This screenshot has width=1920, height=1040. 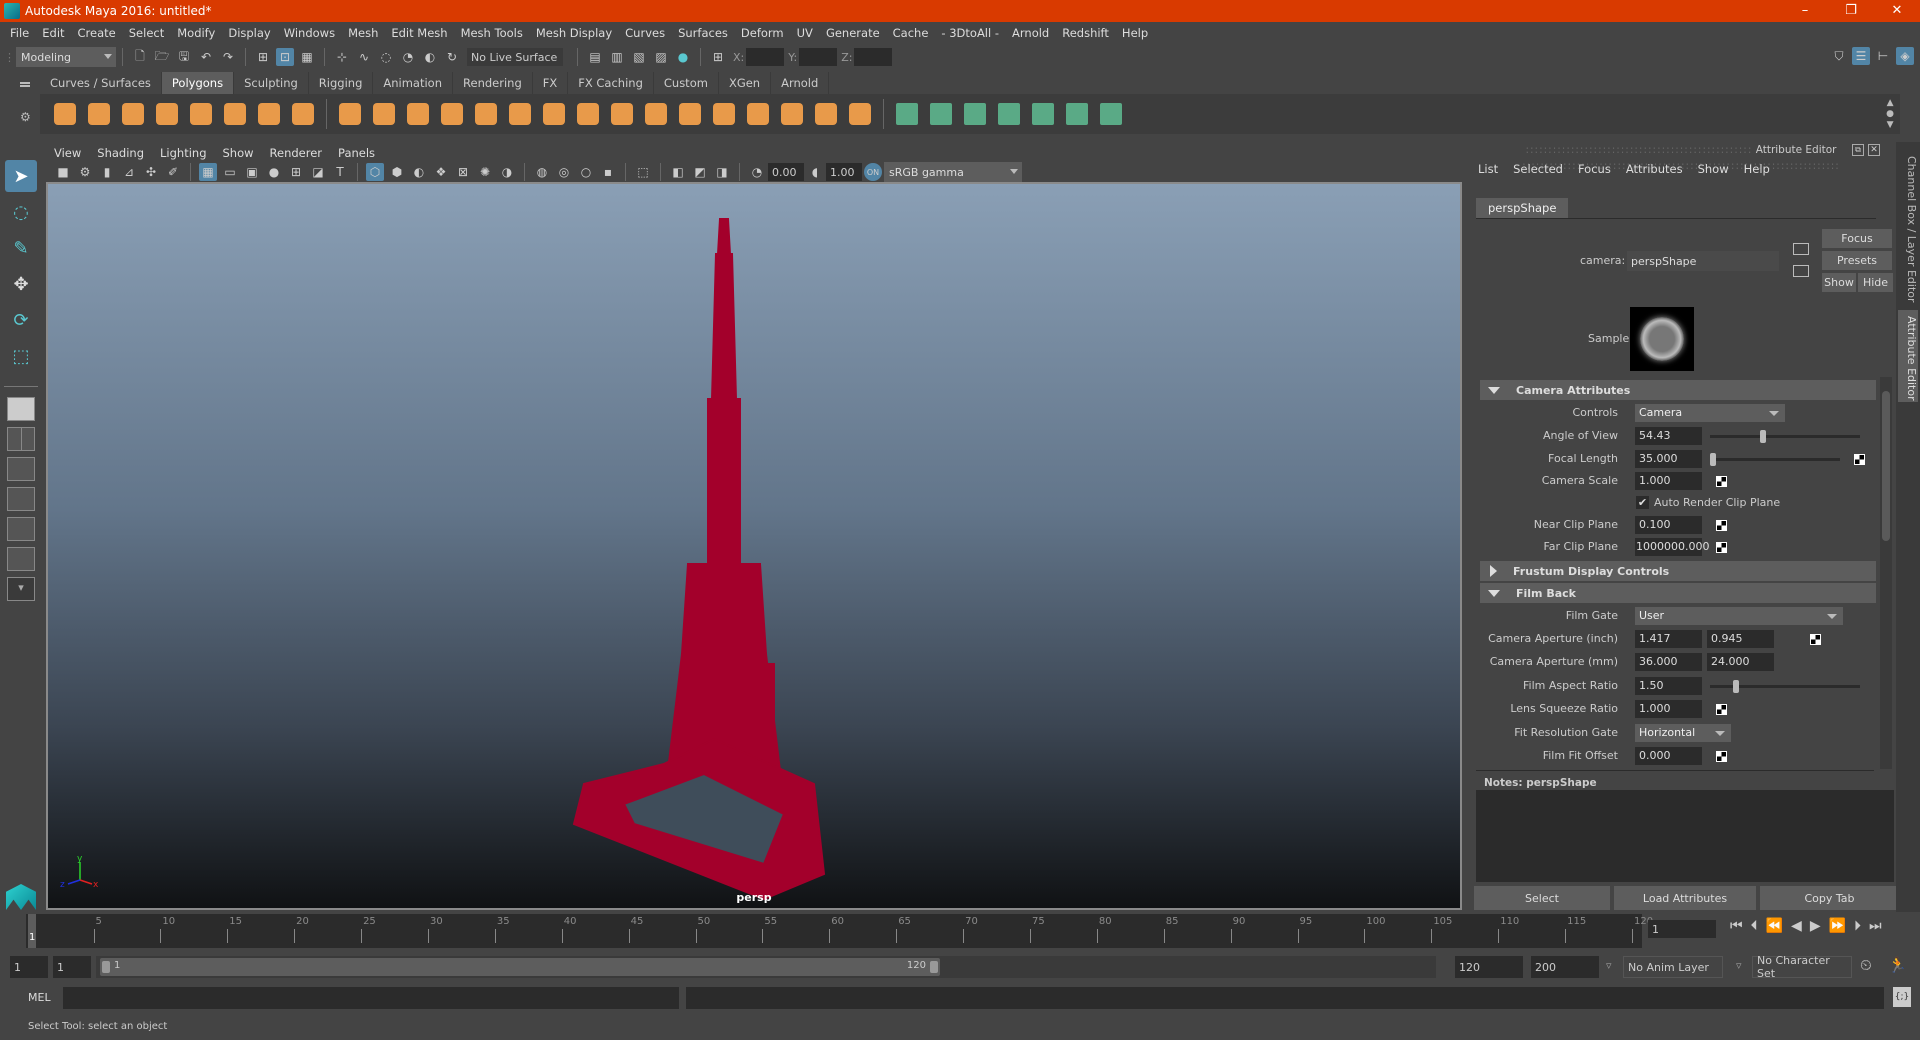 I want to click on select-object-icon: ⊡, so click(x=285, y=57).